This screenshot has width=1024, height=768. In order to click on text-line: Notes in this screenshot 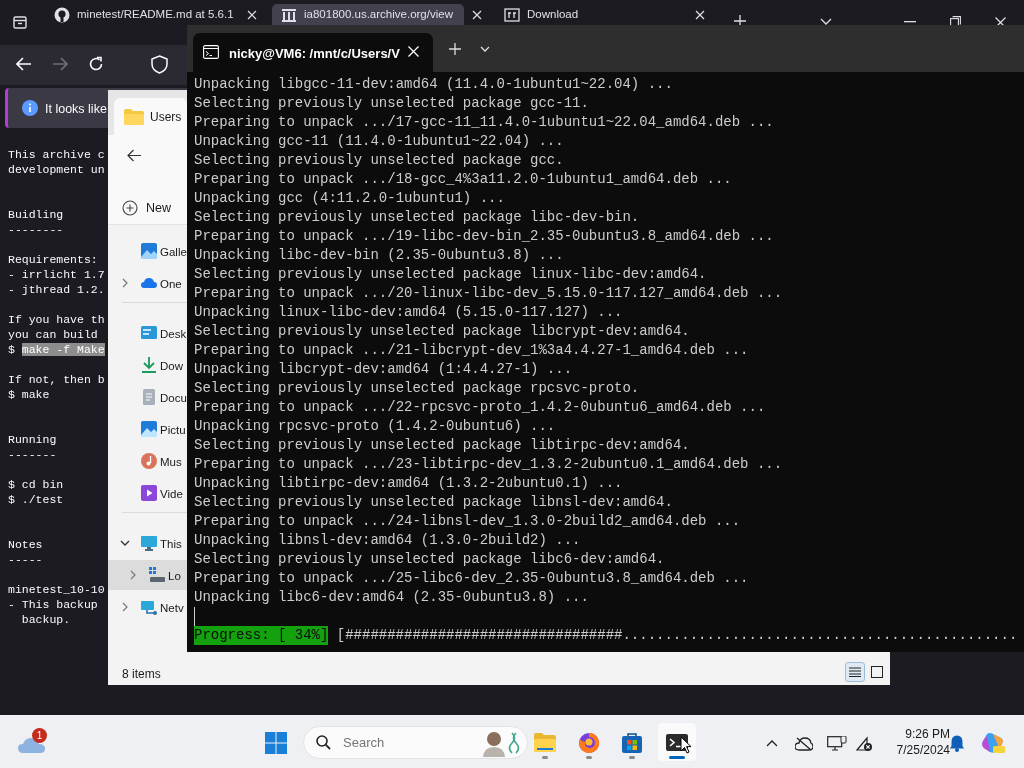, I will do `click(26, 544)`.